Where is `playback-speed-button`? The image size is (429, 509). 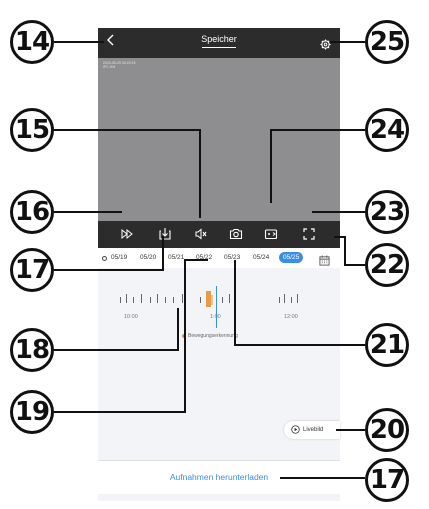 playback-speed-button is located at coordinates (127, 234).